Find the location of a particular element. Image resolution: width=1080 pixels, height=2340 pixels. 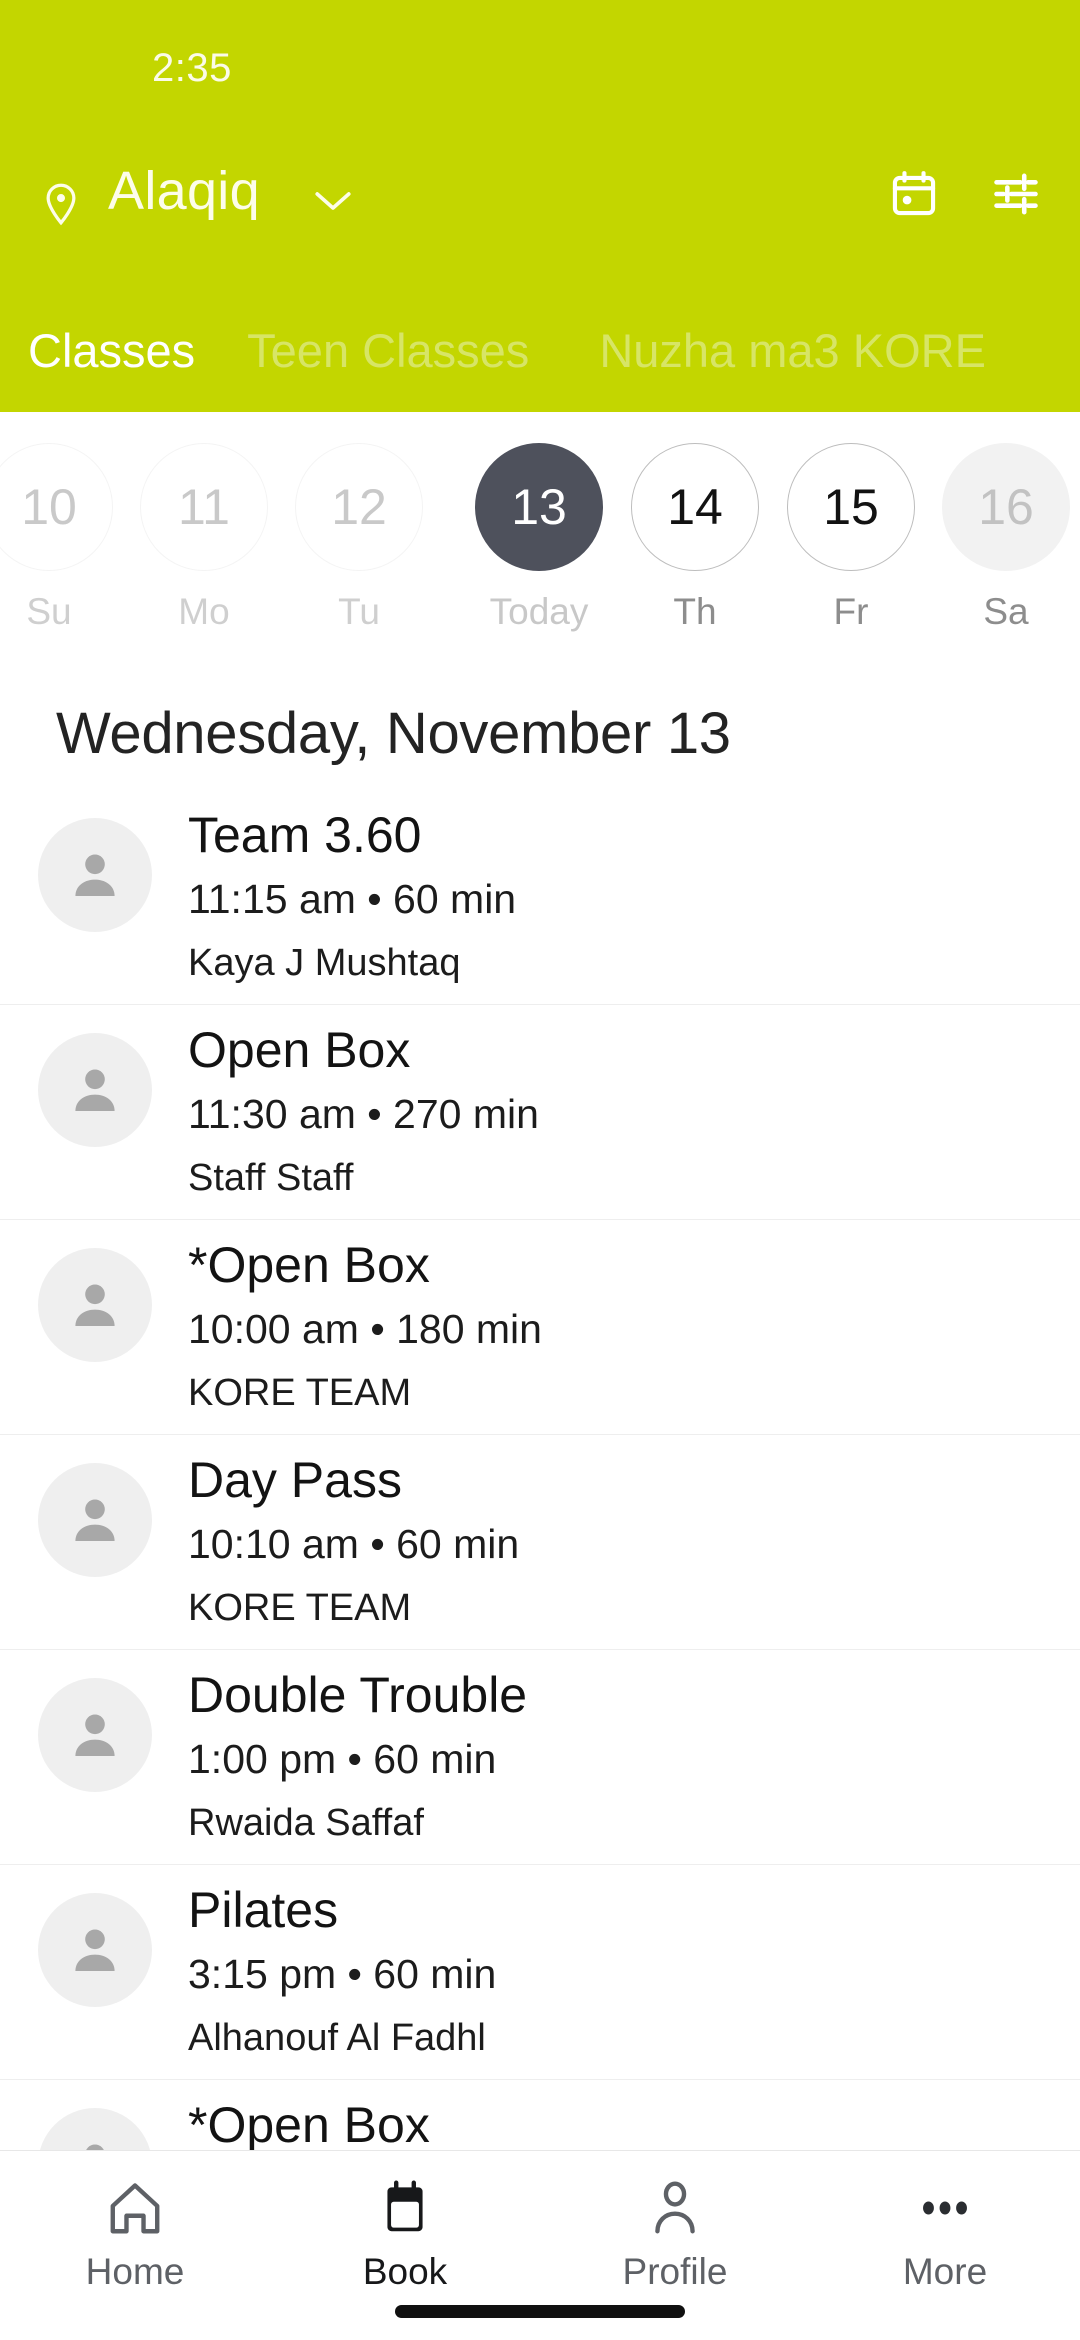

calendar-filled-icon is located at coordinates (405, 2208).